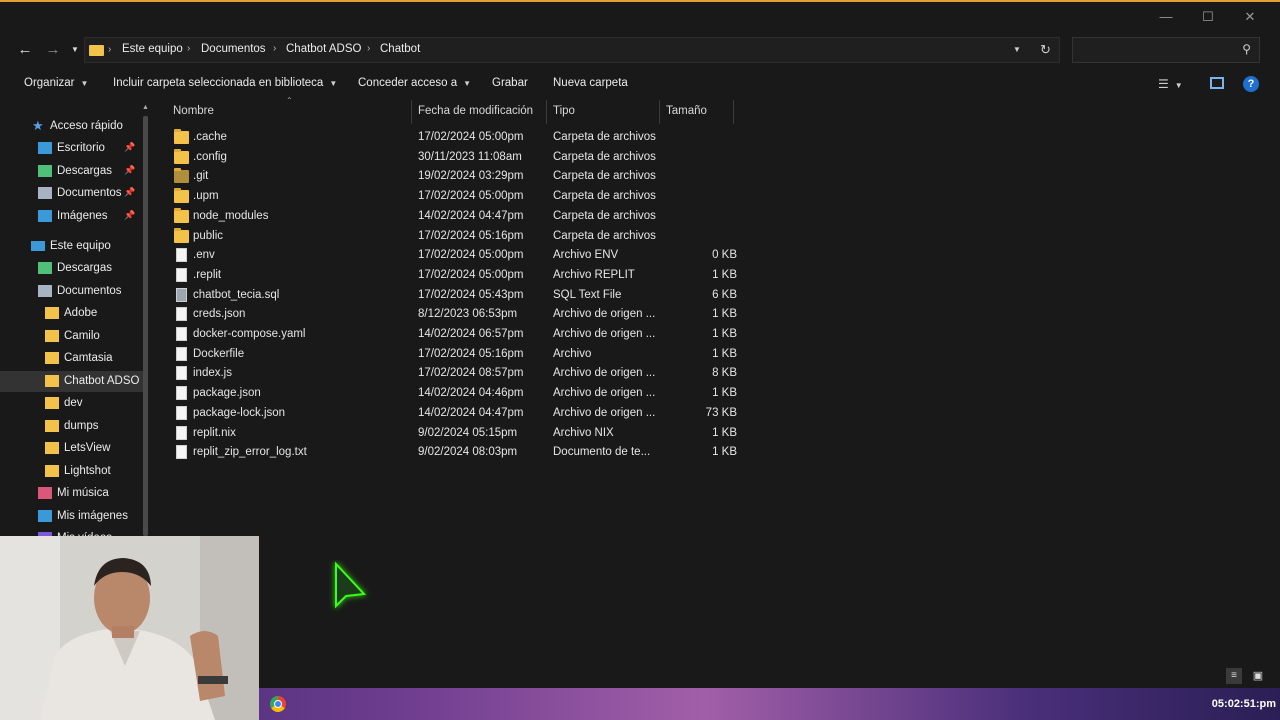 The width and height of the screenshot is (1280, 720). I want to click on column-header-type: Tipo, so click(564, 111).